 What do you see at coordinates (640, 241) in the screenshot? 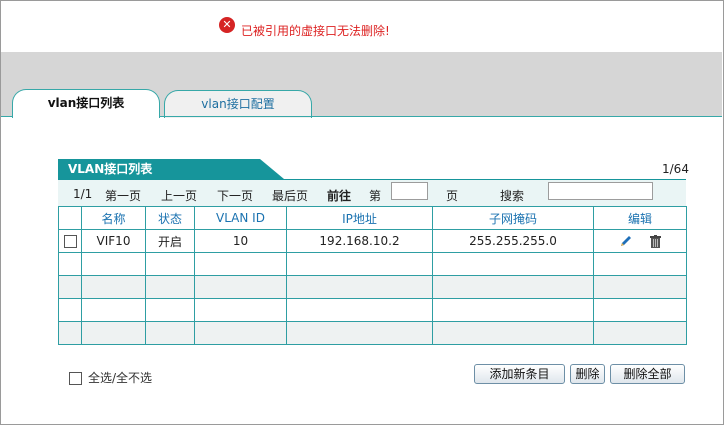
I see `row-actions` at bounding box center [640, 241].